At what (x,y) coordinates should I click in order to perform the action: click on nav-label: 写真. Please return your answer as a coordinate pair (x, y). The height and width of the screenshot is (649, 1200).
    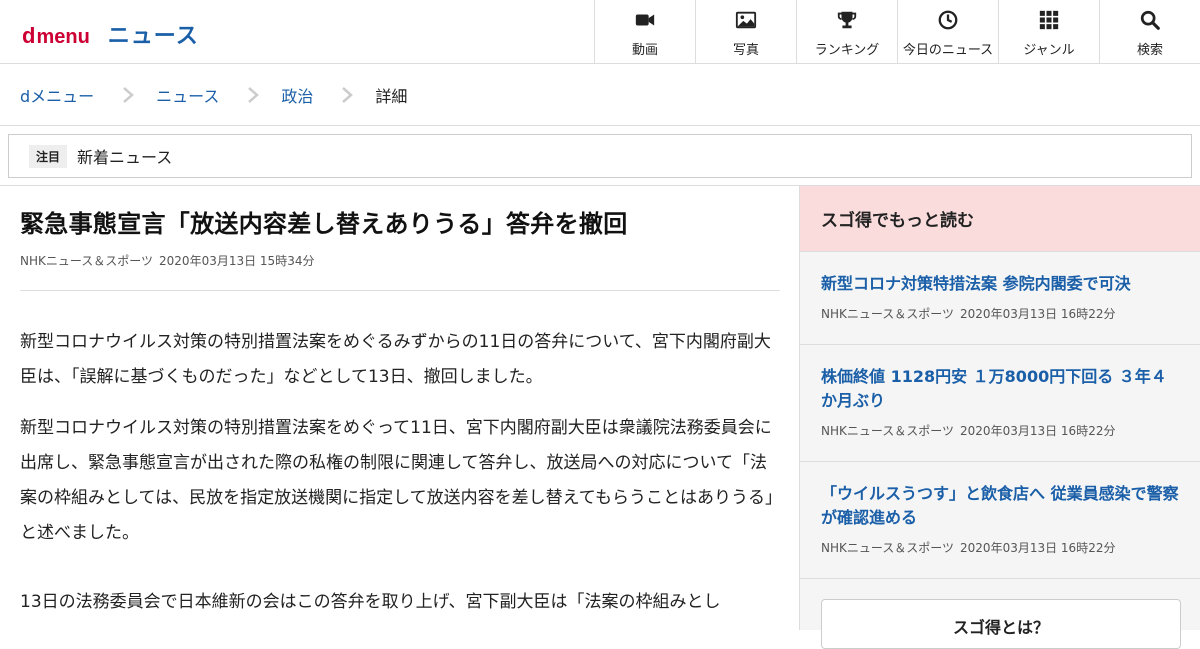
    Looking at the image, I should click on (745, 50).